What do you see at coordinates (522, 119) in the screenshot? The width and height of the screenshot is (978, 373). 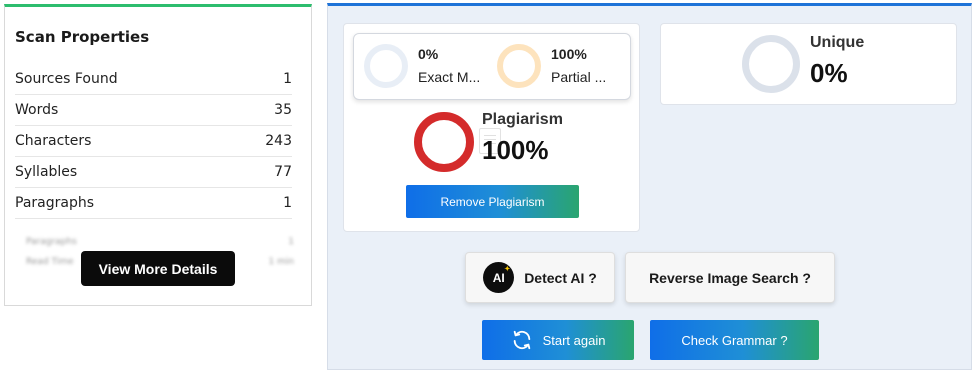 I see `plagiarism-label: Plagiarism` at bounding box center [522, 119].